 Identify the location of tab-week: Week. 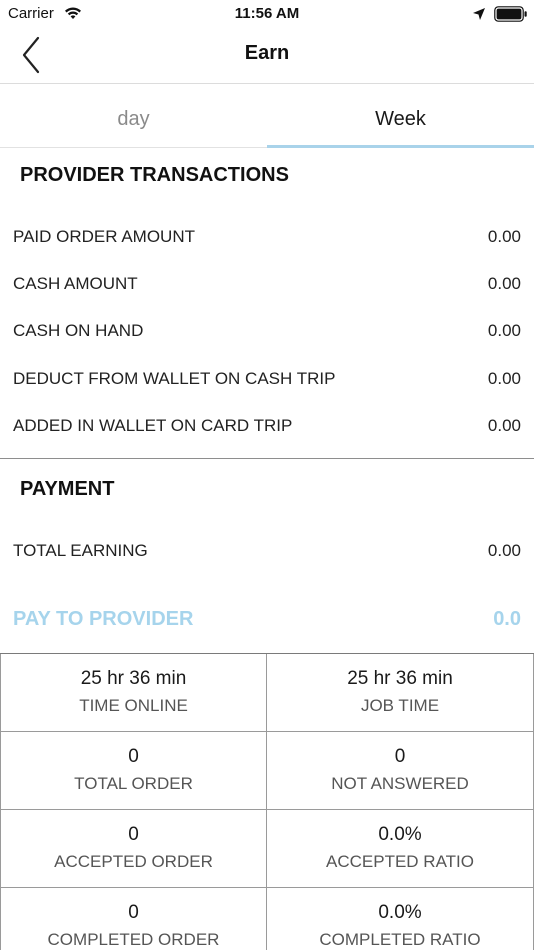
(400, 116).